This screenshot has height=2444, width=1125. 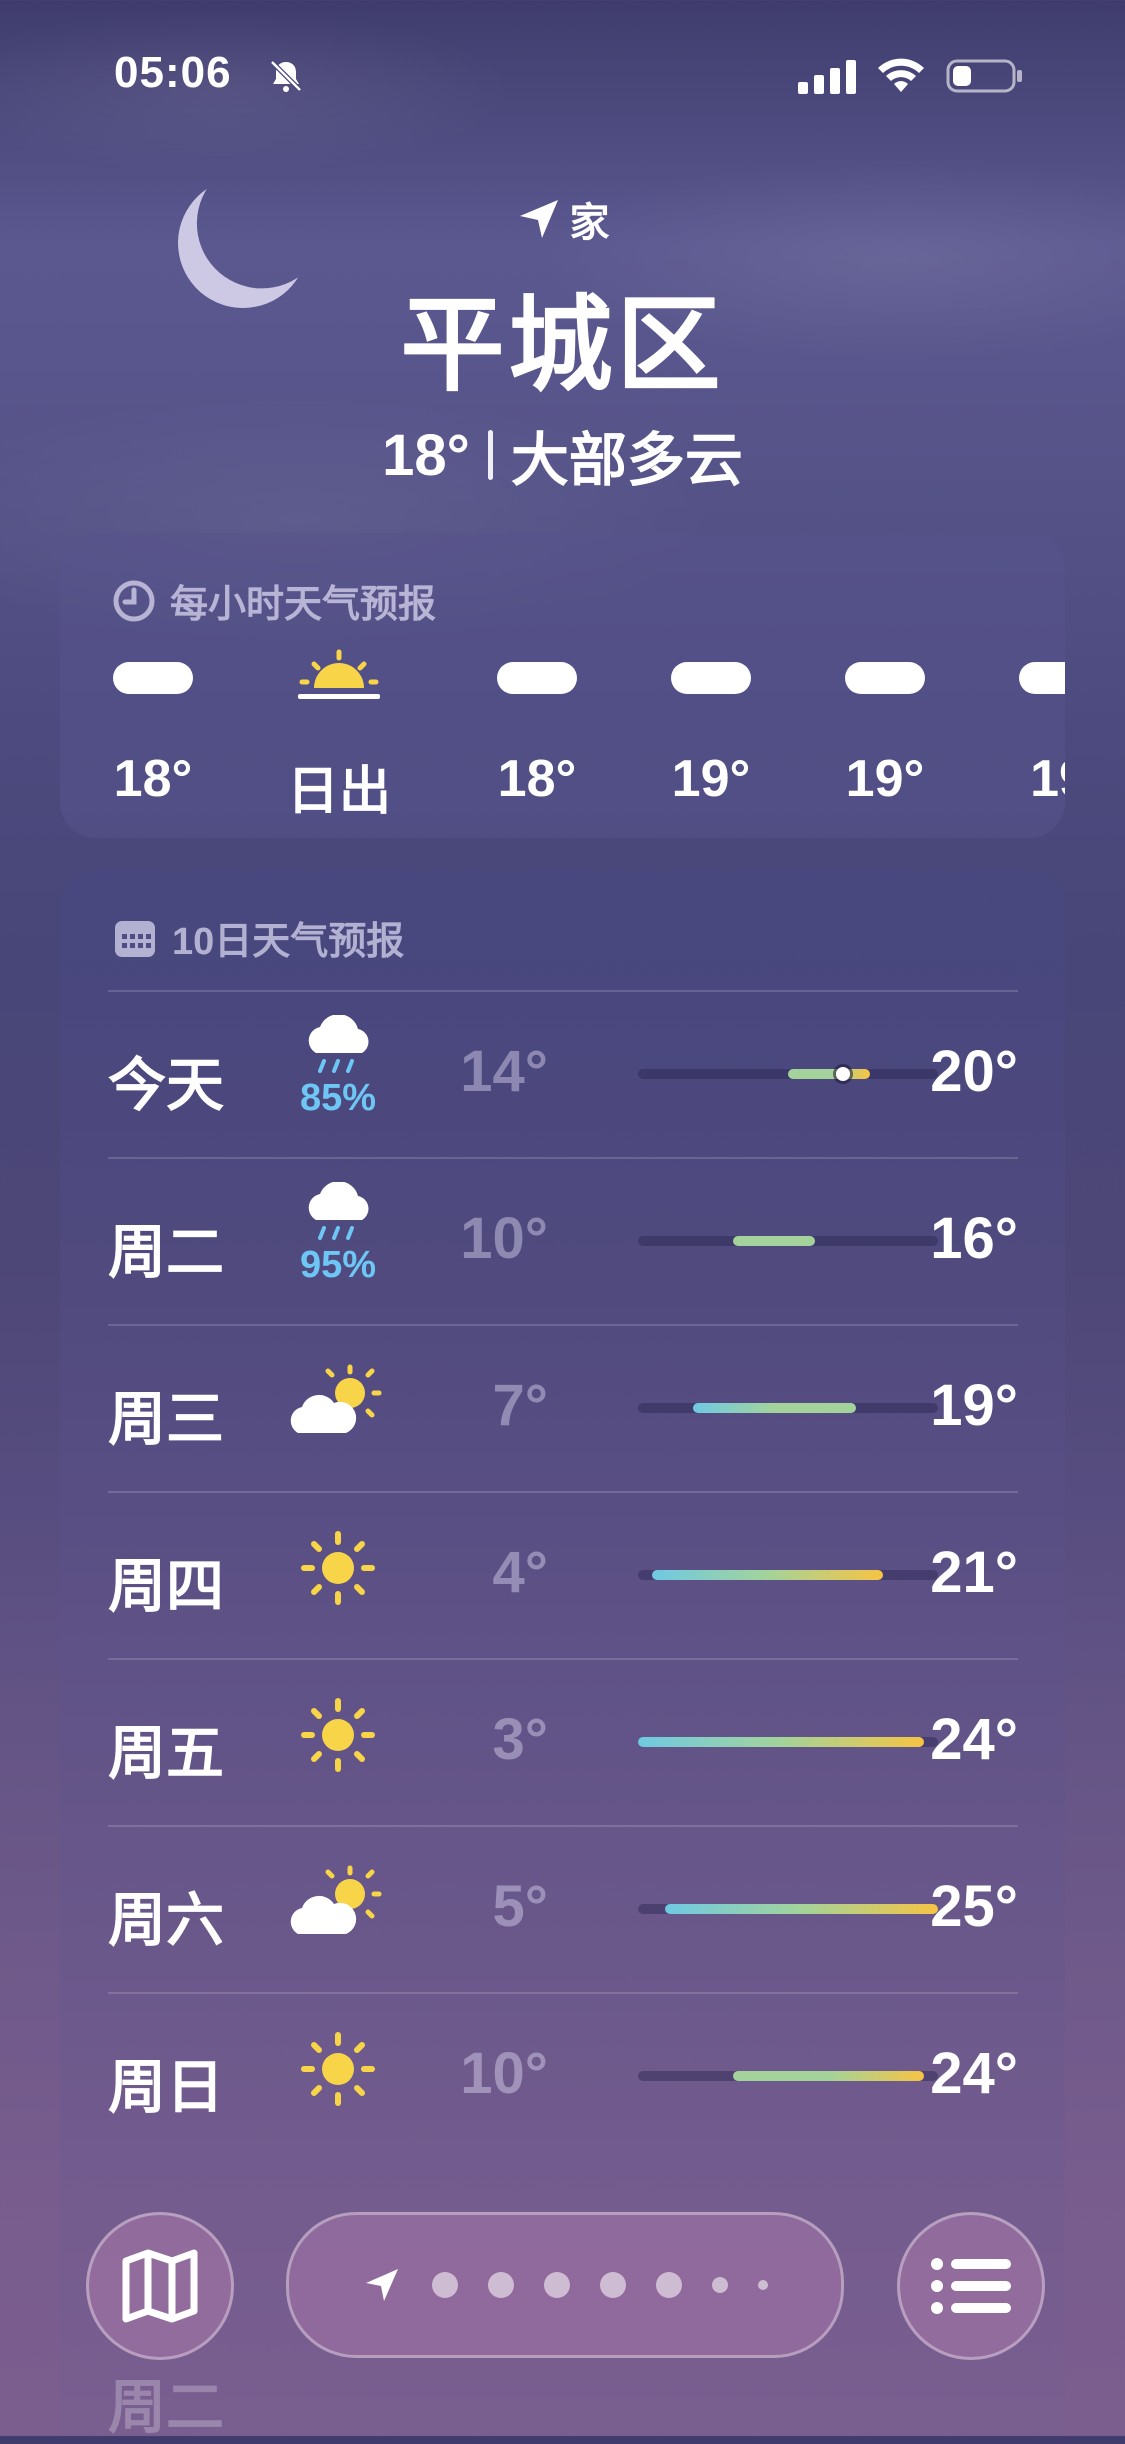 I want to click on city-name: 平城区, so click(x=562, y=346).